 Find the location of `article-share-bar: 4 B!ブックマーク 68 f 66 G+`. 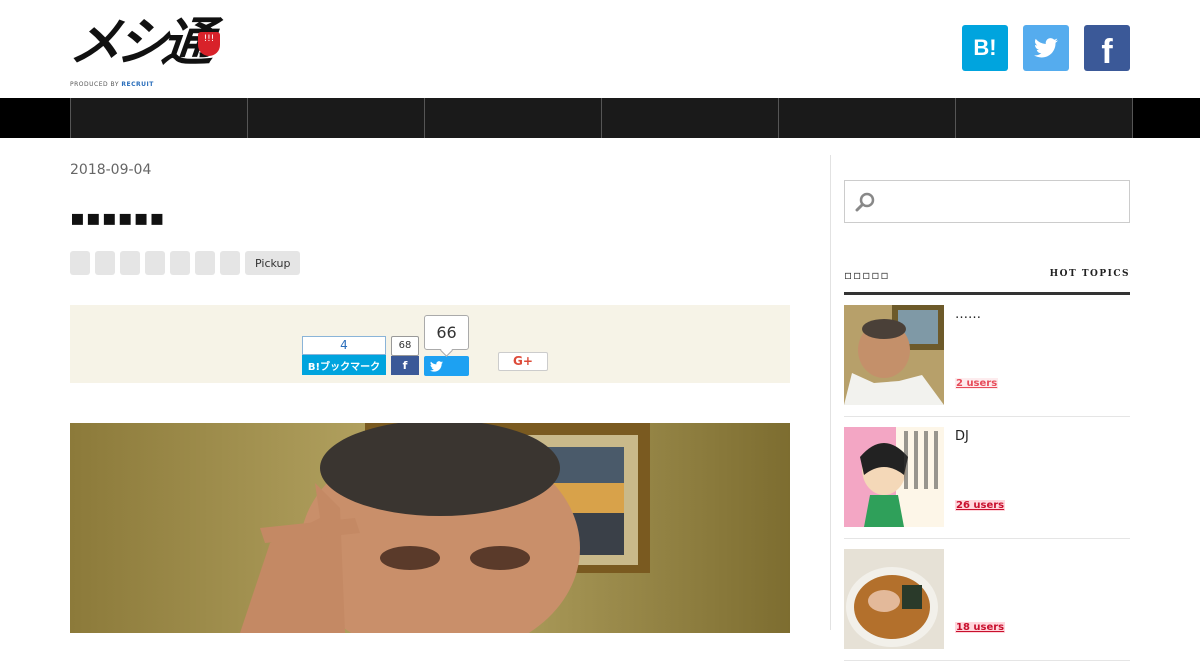

article-share-bar: 4 B!ブックマーク 68 f 66 G+ is located at coordinates (430, 344).